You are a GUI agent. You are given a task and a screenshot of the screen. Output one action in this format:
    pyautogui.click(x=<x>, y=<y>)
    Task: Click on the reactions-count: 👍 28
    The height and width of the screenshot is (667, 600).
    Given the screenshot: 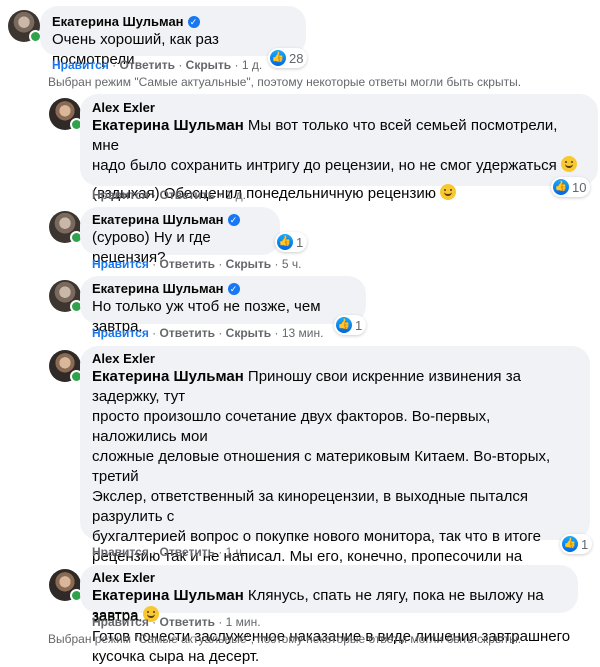 What is the action you would take?
    pyautogui.click(x=288, y=58)
    